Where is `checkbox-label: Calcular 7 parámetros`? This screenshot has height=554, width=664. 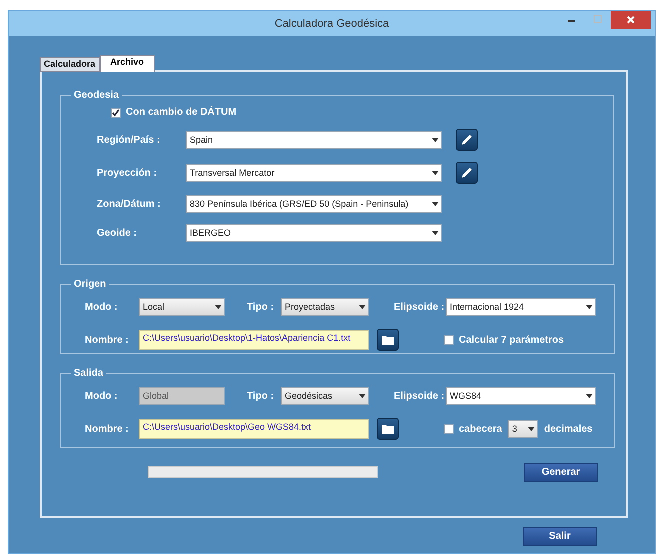
checkbox-label: Calcular 7 parámetros is located at coordinates (511, 340).